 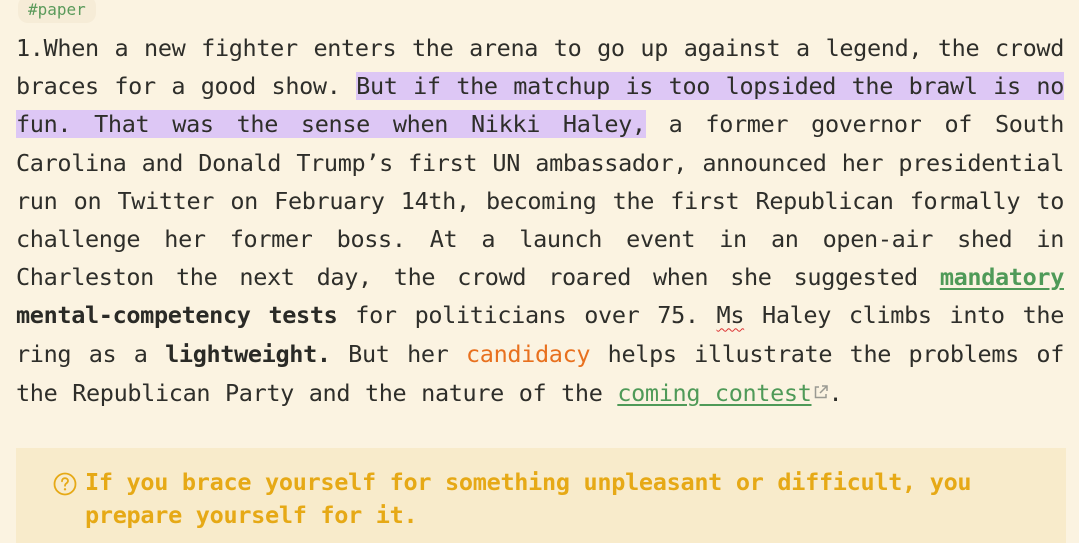 I want to click on sentence-text: for politicians over 75., so click(x=527, y=315).